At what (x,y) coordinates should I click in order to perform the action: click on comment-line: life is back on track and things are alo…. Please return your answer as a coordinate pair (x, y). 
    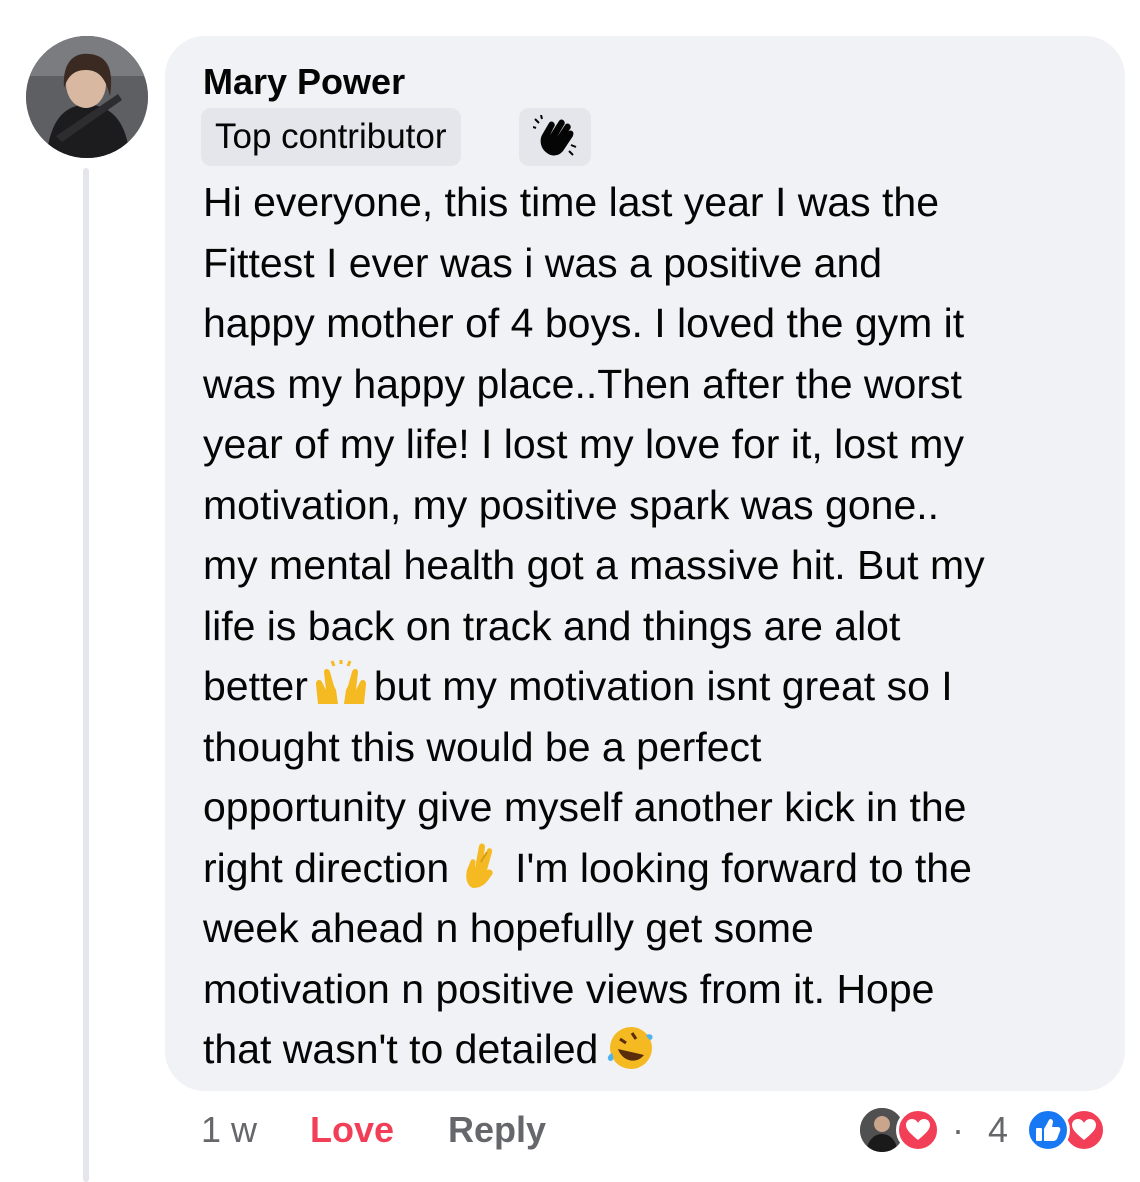
    Looking at the image, I should click on (552, 625).